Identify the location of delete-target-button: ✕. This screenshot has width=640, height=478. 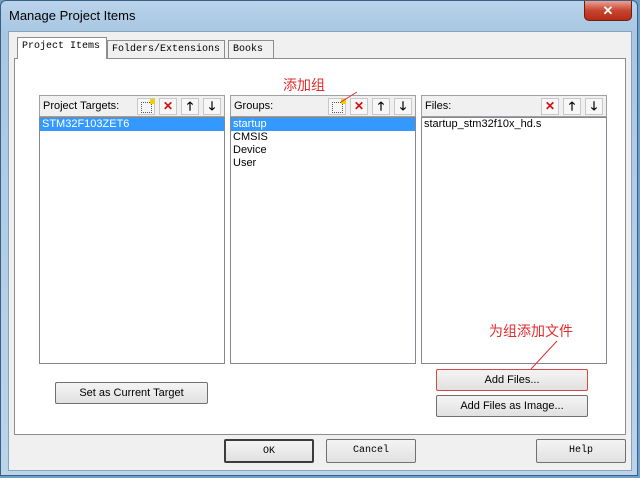
(168, 106).